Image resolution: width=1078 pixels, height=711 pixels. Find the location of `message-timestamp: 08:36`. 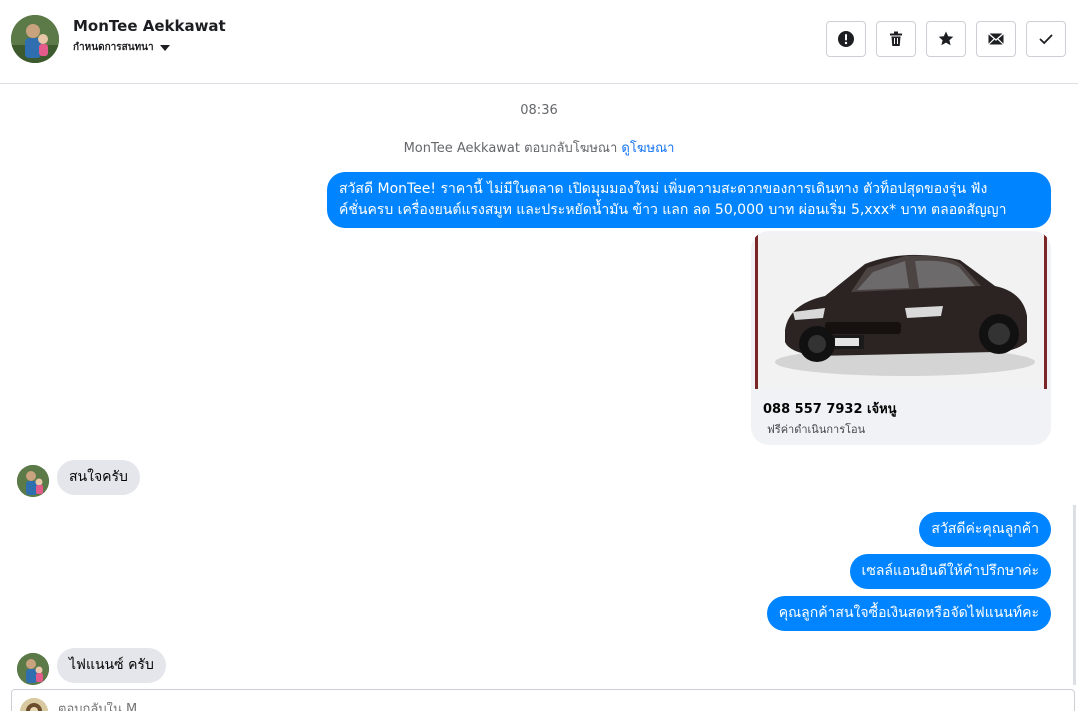

message-timestamp: 08:36 is located at coordinates (539, 110).